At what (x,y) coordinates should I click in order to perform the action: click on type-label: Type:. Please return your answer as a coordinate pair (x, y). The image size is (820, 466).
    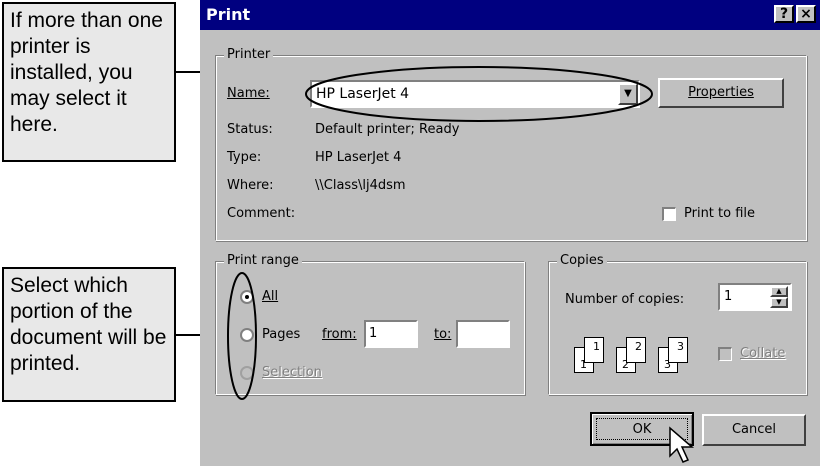
    Looking at the image, I should click on (244, 157).